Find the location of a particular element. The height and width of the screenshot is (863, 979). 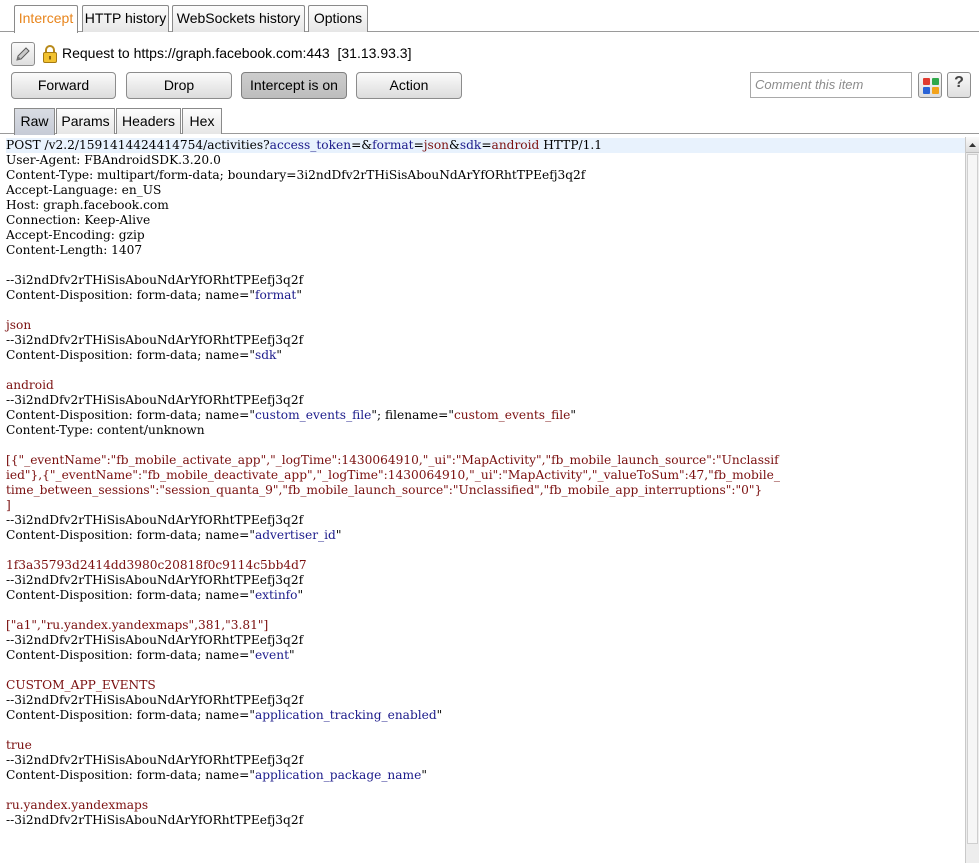

scroll-up-button is located at coordinates (972, 145).